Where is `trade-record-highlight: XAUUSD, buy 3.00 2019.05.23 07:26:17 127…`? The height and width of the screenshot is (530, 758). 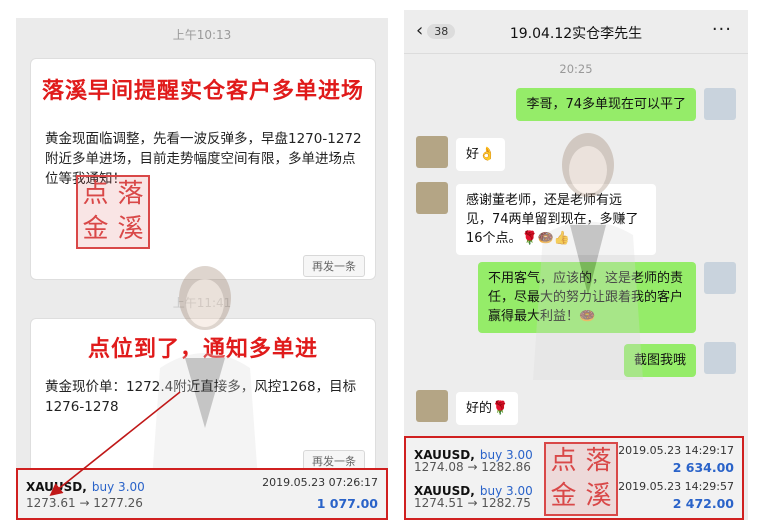 trade-record-highlight: XAUUSD, buy 3.00 2019.05.23 07:26:17 127… is located at coordinates (202, 494).